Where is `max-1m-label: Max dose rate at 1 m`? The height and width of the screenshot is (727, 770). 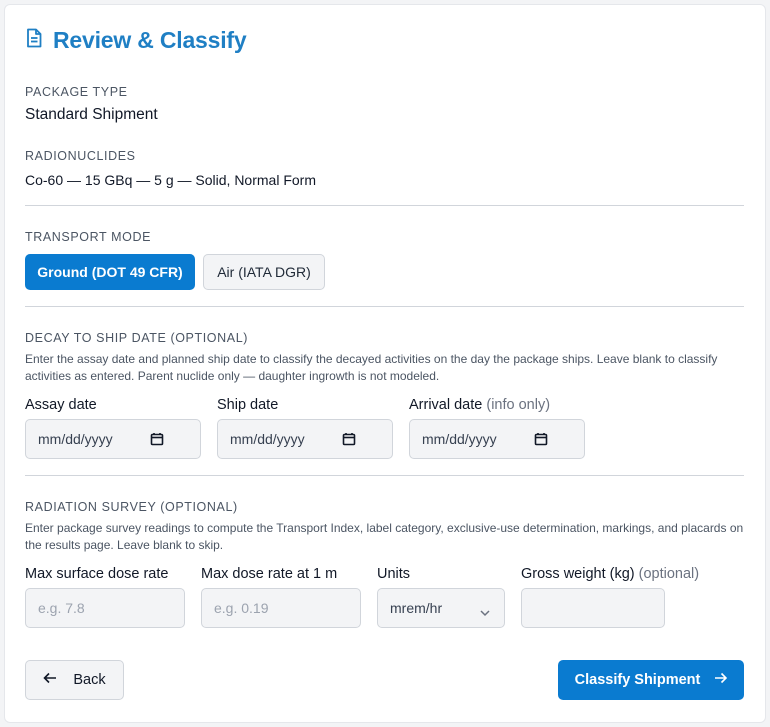
max-1m-label: Max dose rate at 1 m is located at coordinates (269, 574).